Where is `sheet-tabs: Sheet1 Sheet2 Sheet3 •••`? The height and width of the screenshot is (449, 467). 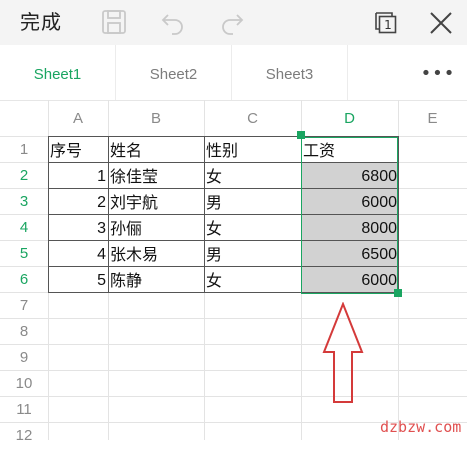
sheet-tabs: Sheet1 Sheet2 Sheet3 ••• is located at coordinates (233, 73).